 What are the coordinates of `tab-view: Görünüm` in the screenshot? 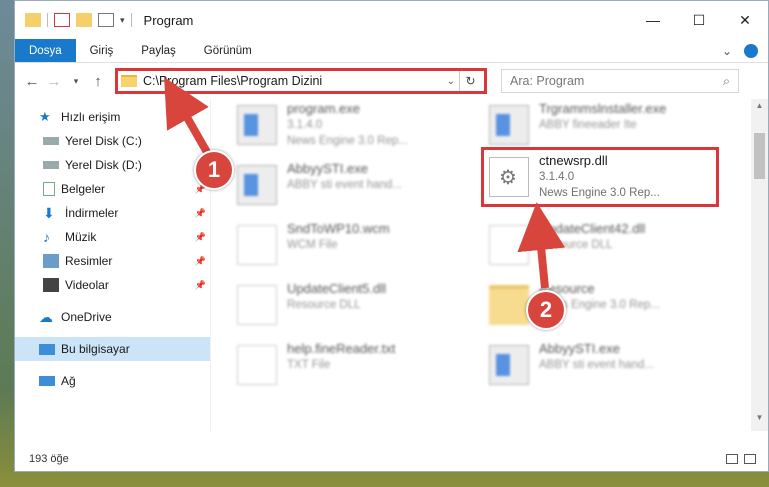 It's located at (228, 50).